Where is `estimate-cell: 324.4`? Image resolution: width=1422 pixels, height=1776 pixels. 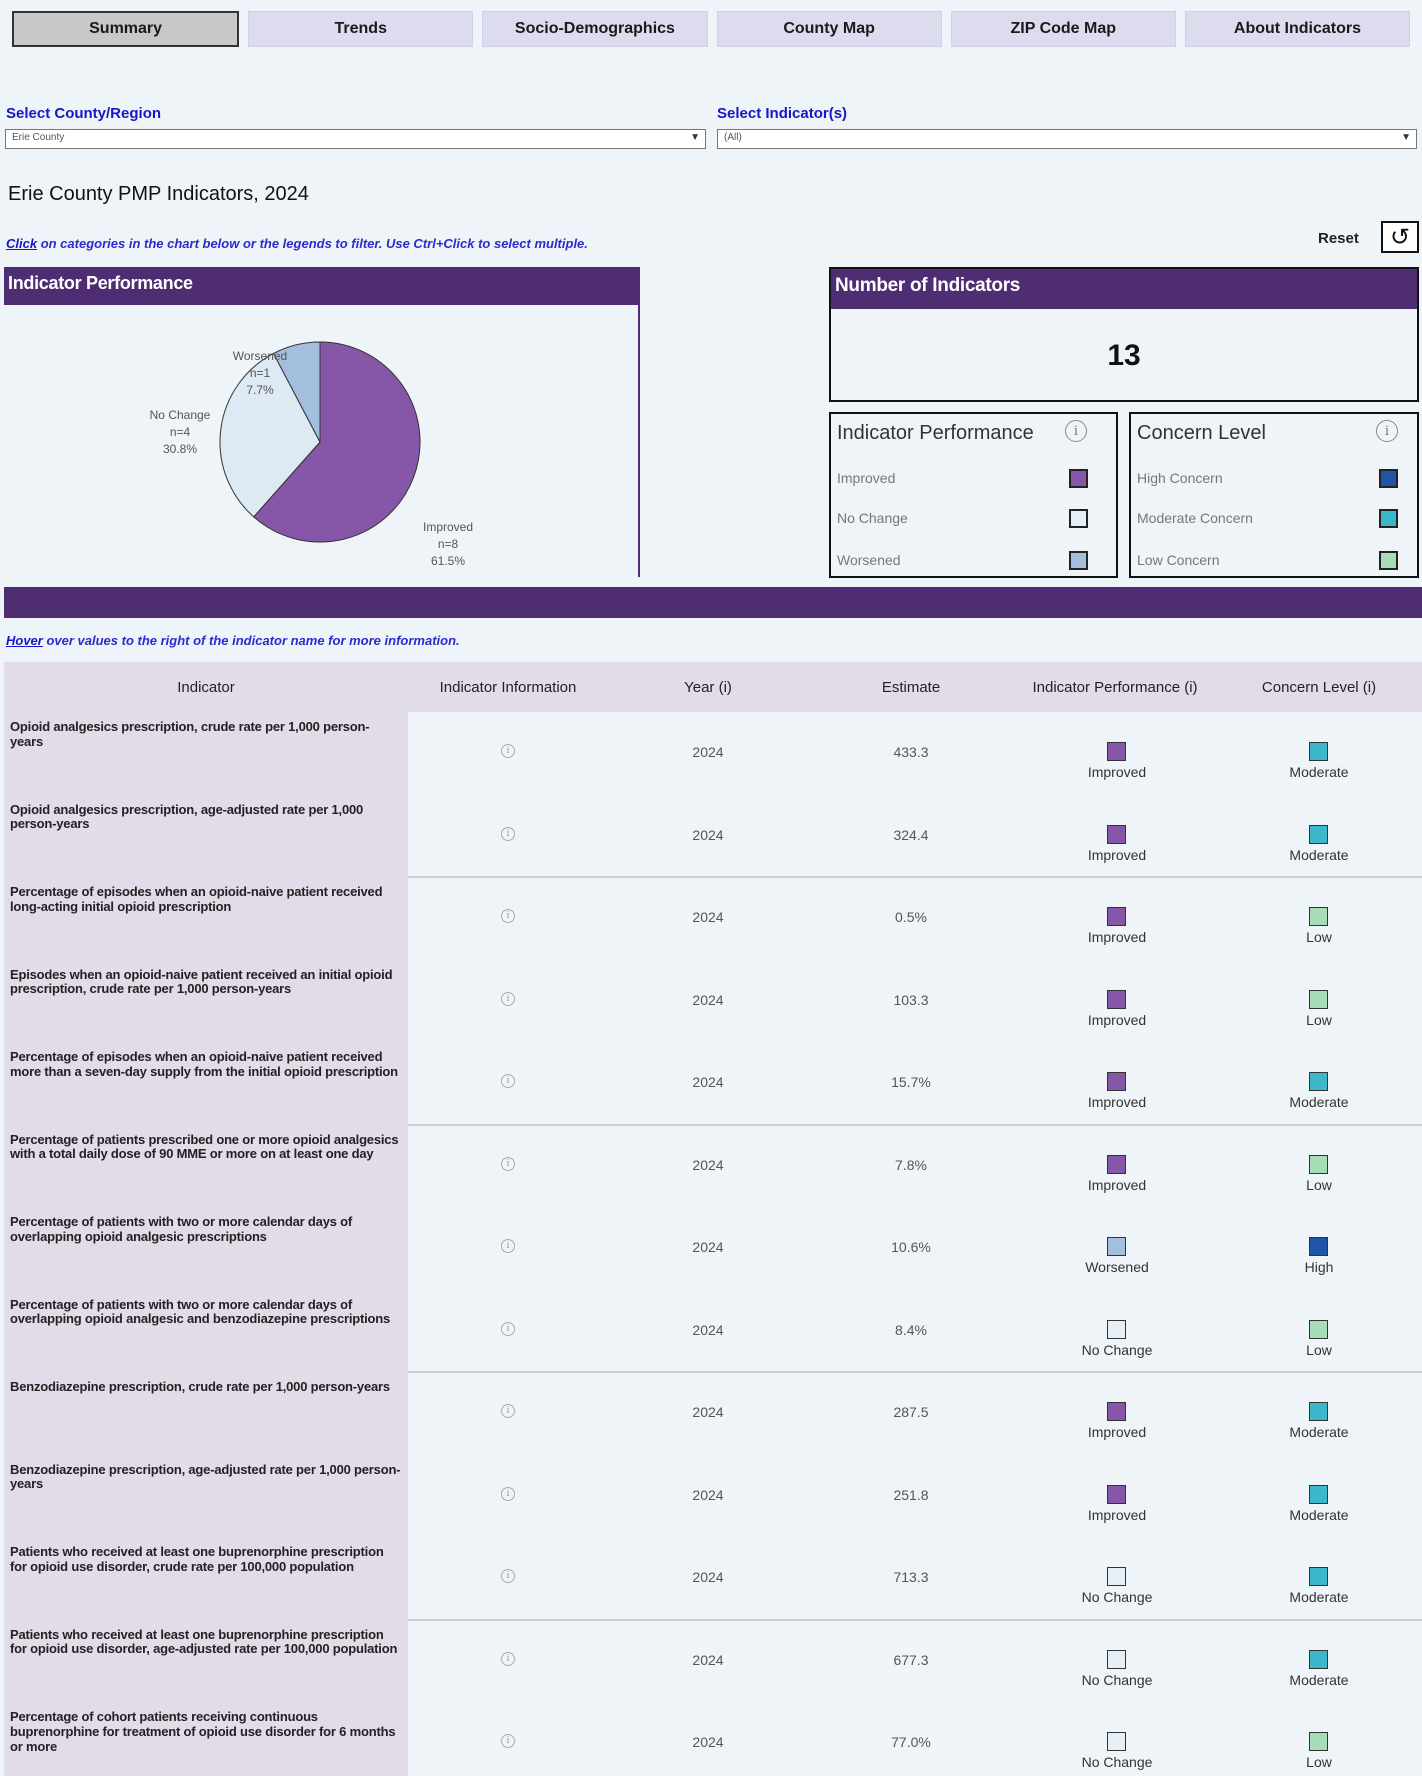 estimate-cell: 324.4 is located at coordinates (911, 836).